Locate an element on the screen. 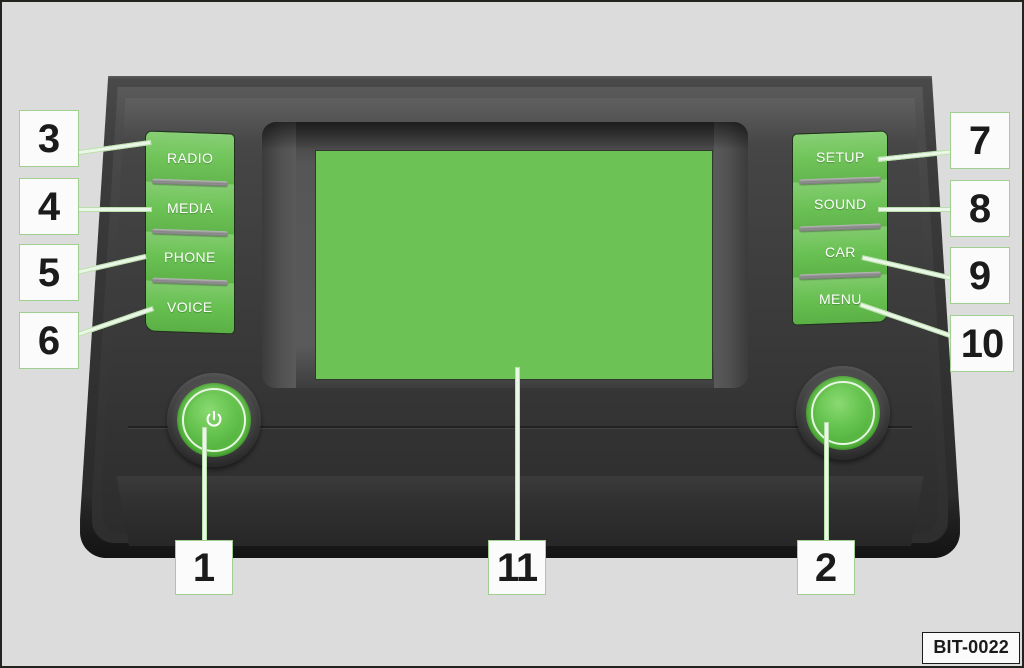 The width and height of the screenshot is (1024, 668). callout-10: 10 is located at coordinates (982, 343).